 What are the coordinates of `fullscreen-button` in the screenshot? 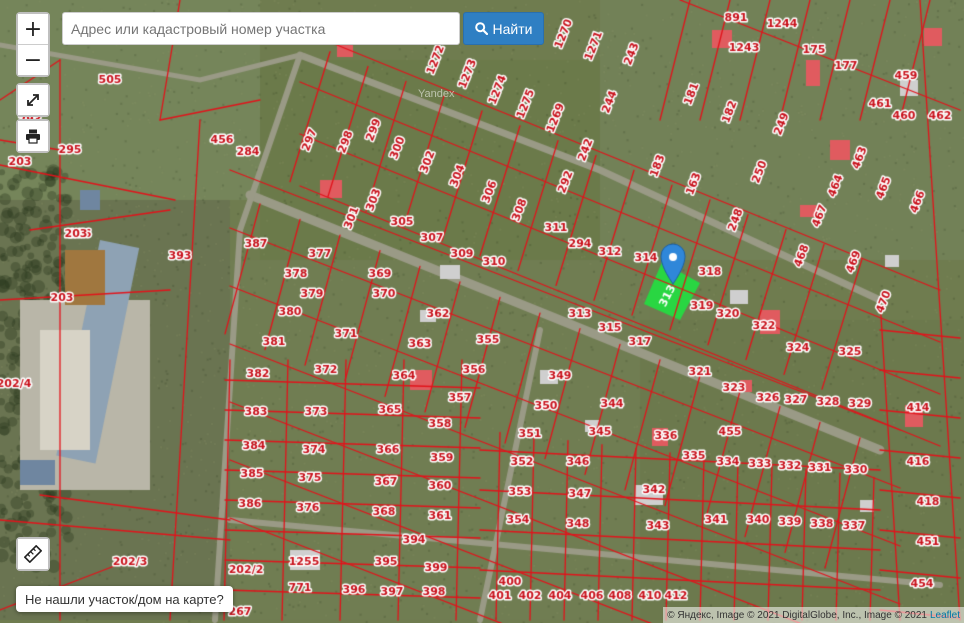 It's located at (33, 100).